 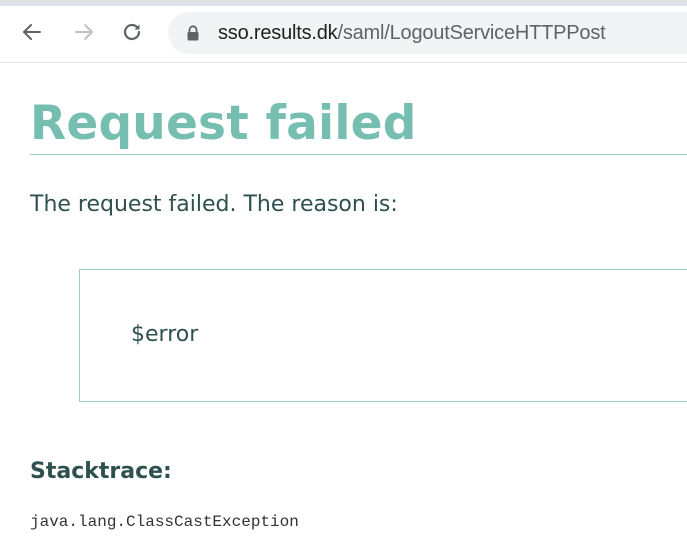 I want to click on url-path: /saml/LogoutServiceHTTPPost, so click(x=471, y=33).